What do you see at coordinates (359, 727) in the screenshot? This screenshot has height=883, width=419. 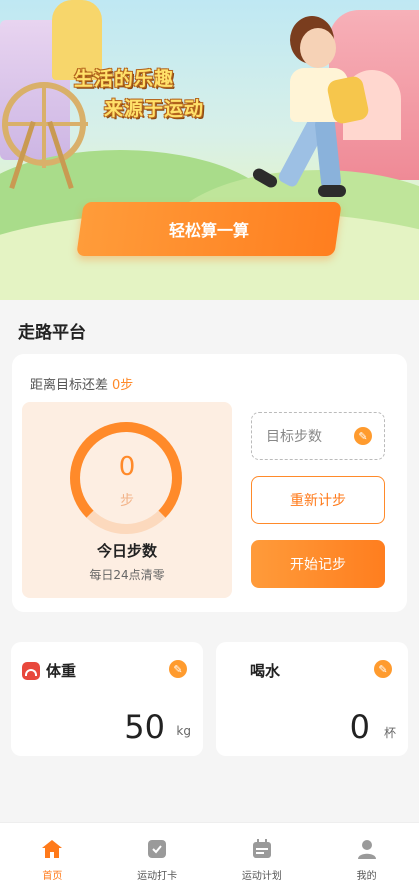 I see `water-value: 0` at bounding box center [359, 727].